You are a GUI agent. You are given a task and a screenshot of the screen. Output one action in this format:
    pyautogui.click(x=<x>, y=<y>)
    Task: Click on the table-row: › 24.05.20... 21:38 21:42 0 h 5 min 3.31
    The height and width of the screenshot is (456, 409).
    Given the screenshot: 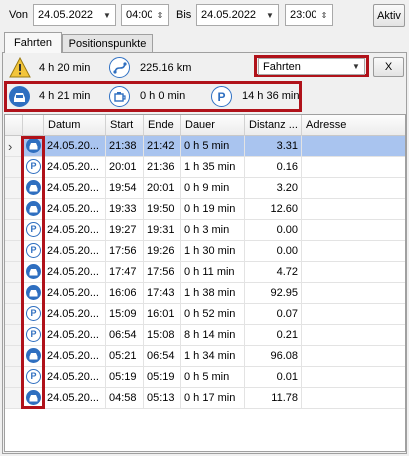 What is the action you would take?
    pyautogui.click(x=205, y=146)
    